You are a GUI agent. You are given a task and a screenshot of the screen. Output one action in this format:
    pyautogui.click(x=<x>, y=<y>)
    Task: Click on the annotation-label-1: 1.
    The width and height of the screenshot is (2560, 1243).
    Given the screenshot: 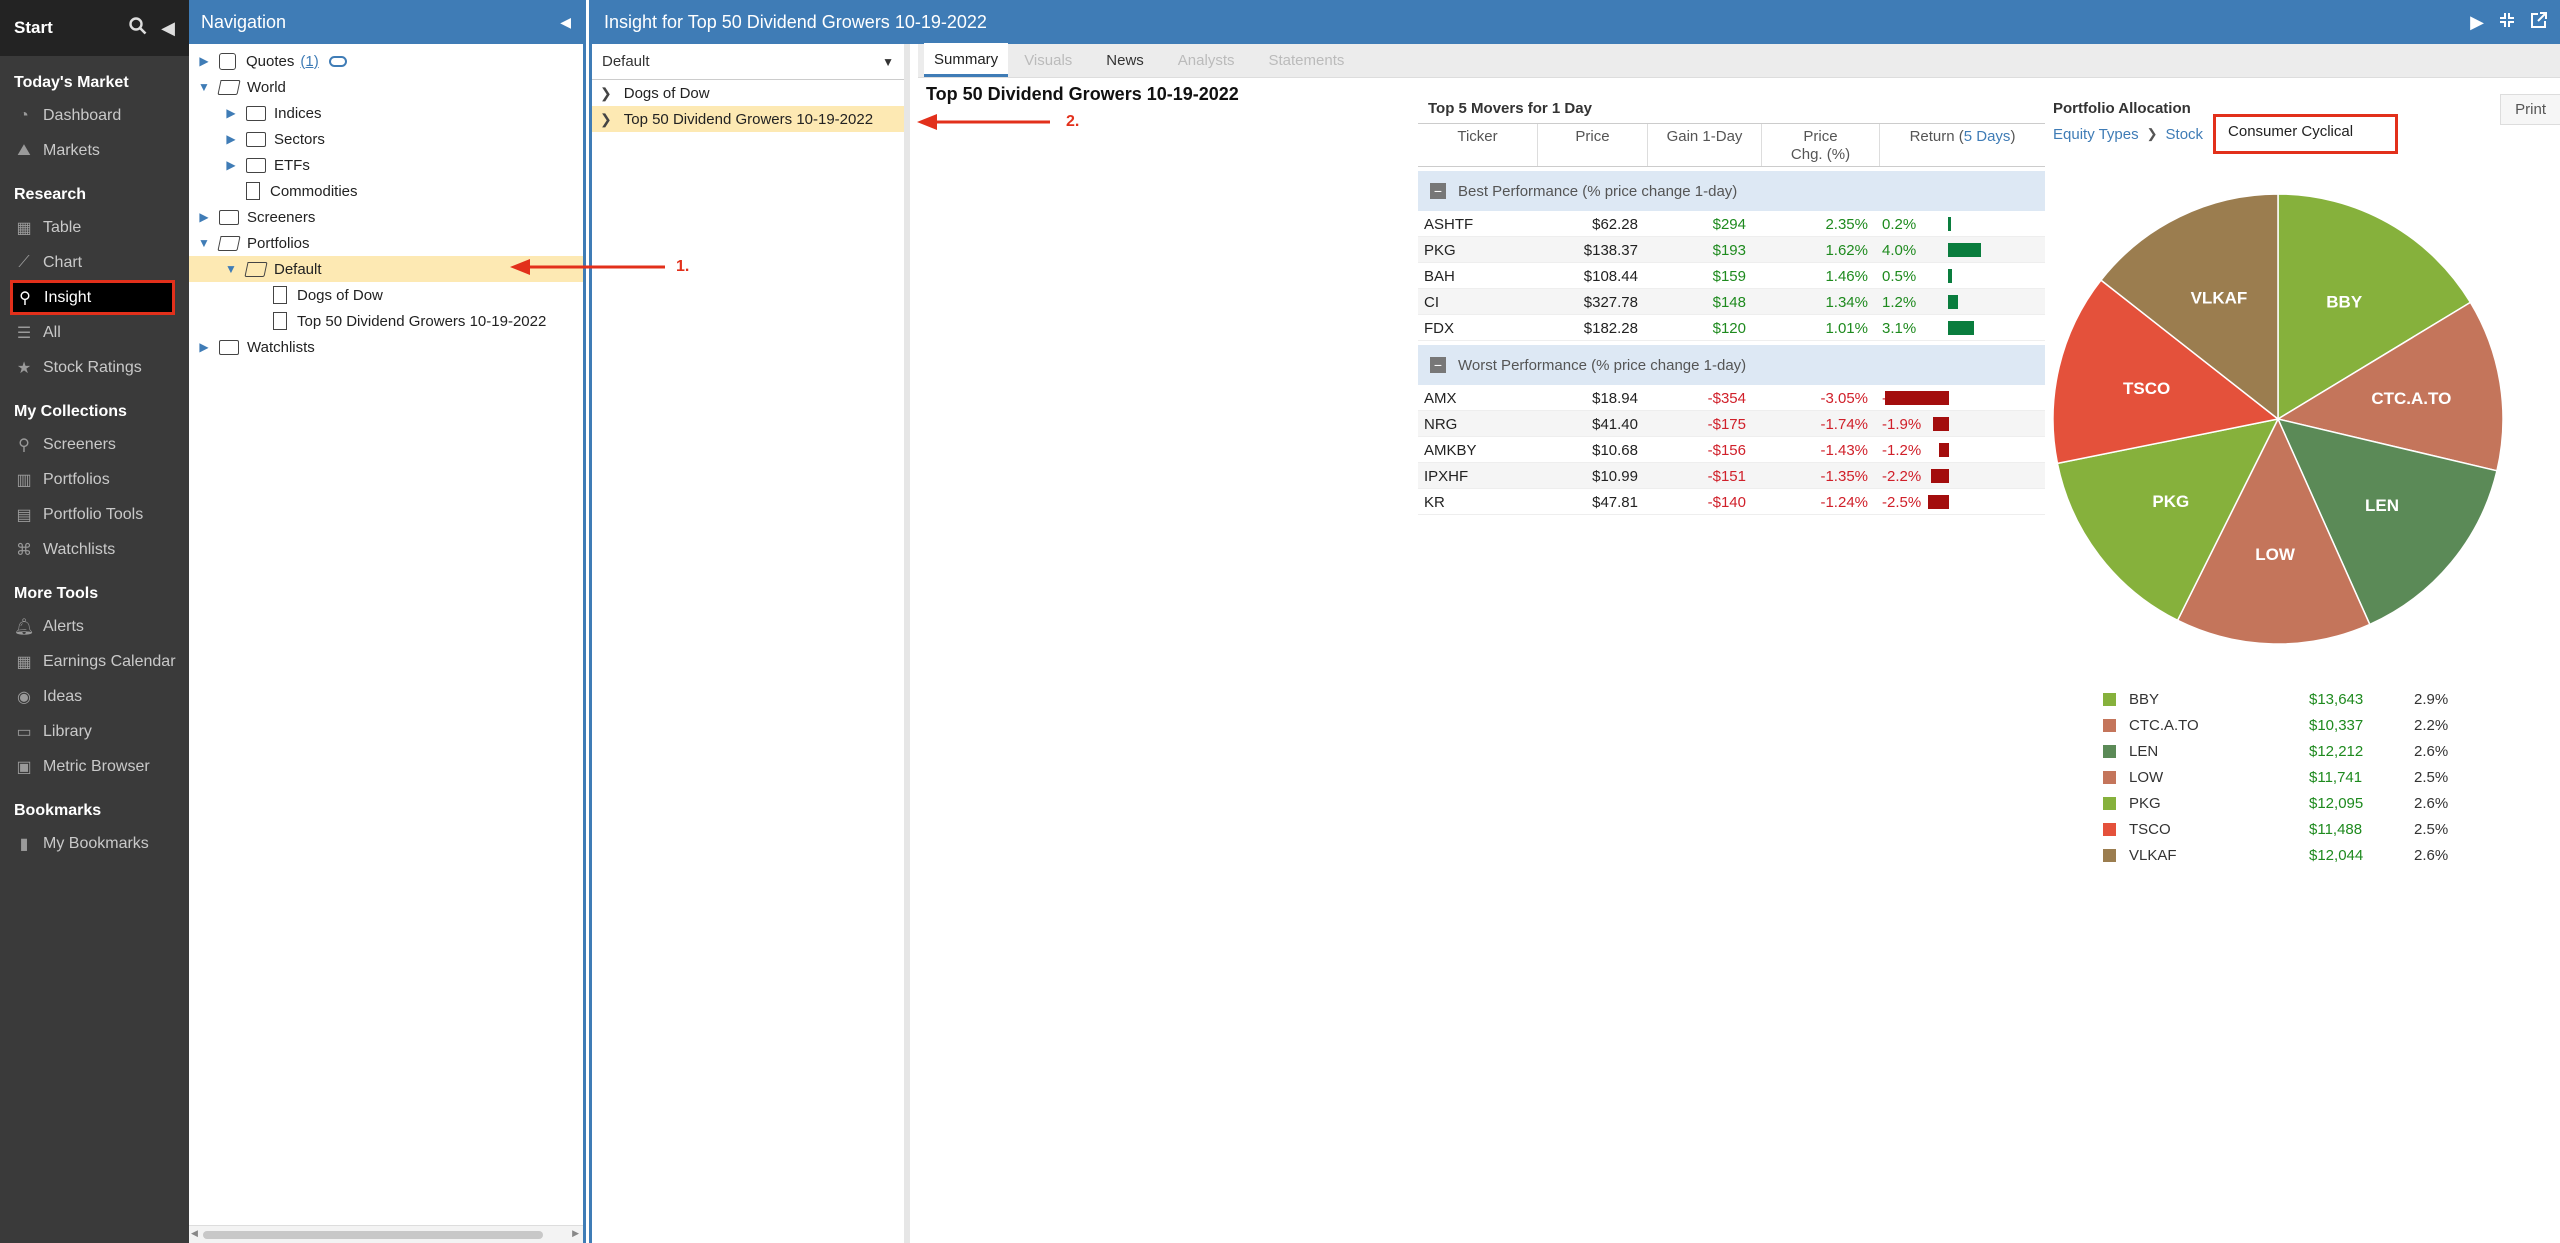 What is the action you would take?
    pyautogui.click(x=683, y=266)
    